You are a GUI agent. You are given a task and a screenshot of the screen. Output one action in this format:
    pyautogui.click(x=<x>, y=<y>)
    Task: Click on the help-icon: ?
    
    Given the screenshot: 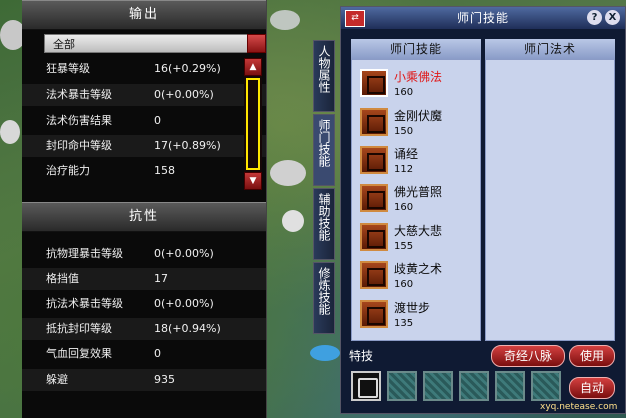 What is the action you would take?
    pyautogui.click(x=594, y=17)
    